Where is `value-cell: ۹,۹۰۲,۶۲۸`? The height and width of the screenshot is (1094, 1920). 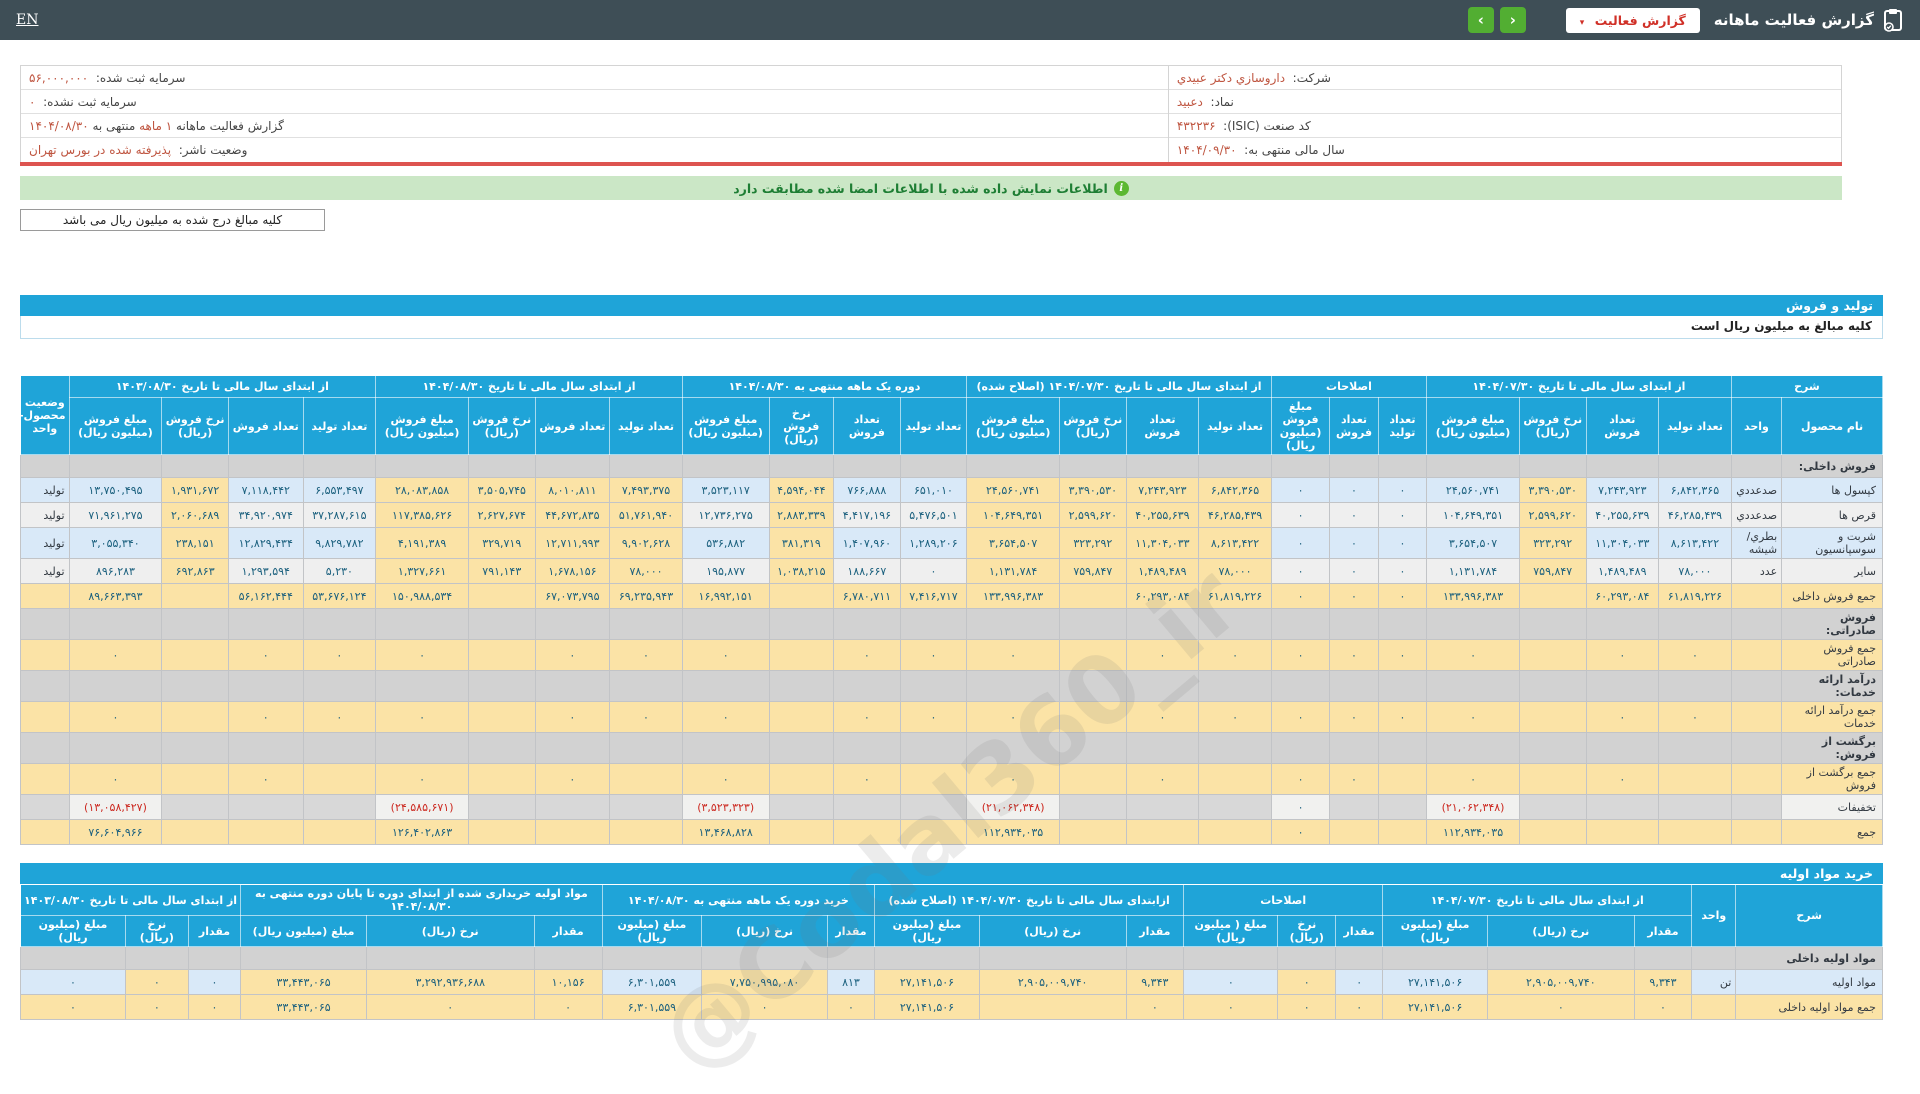 value-cell: ۹,۹۰۲,۶۲۸ is located at coordinates (646, 543).